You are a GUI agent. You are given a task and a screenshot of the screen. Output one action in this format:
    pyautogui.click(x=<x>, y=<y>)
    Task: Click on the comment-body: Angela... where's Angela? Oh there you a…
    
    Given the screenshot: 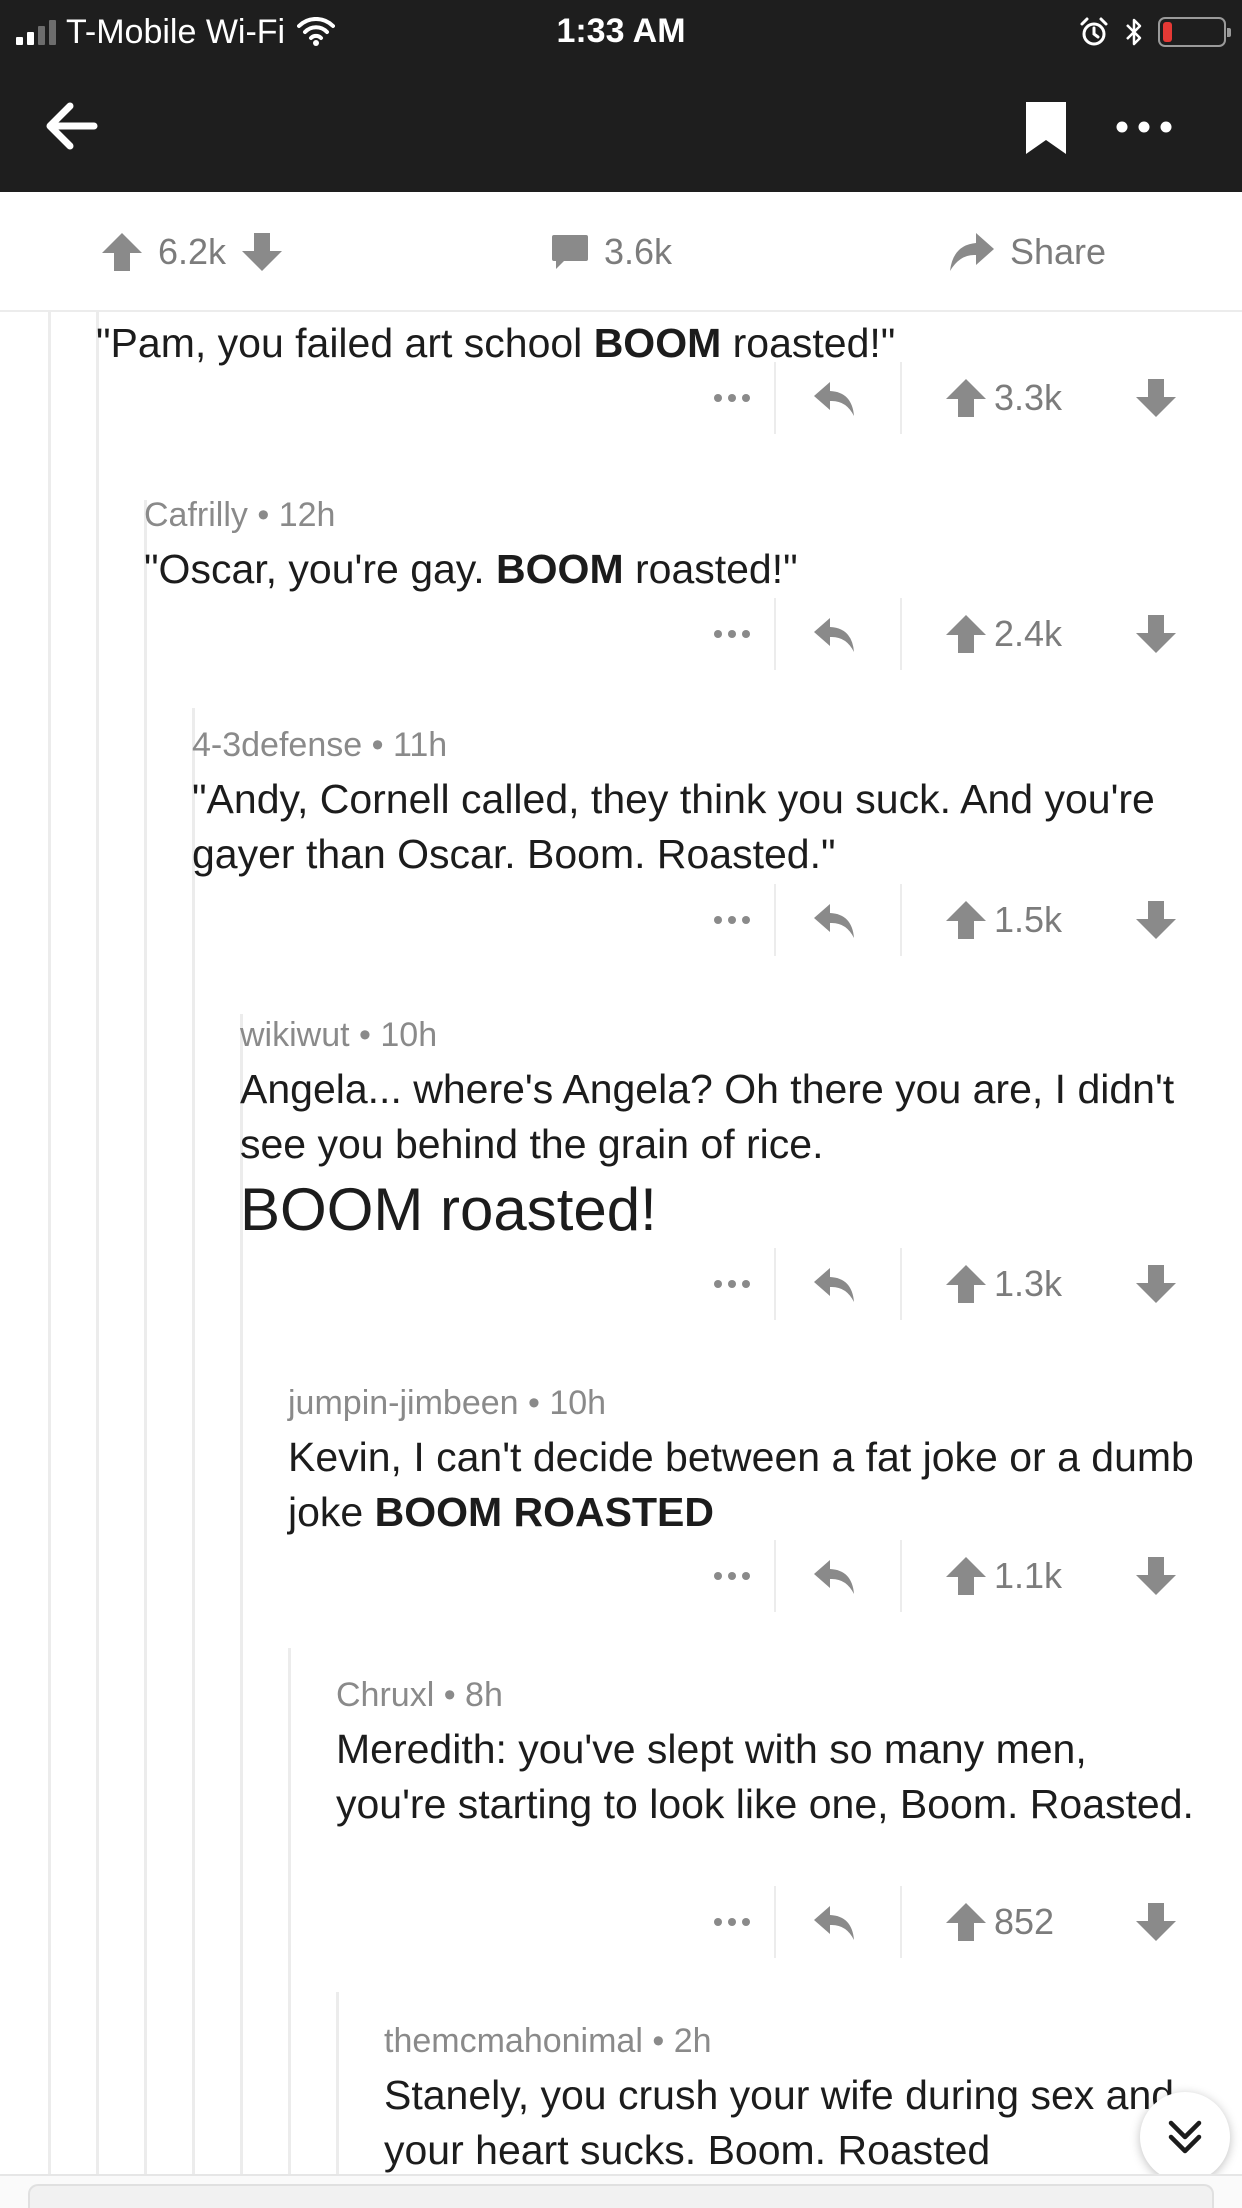 What is the action you would take?
    pyautogui.click(x=721, y=1154)
    